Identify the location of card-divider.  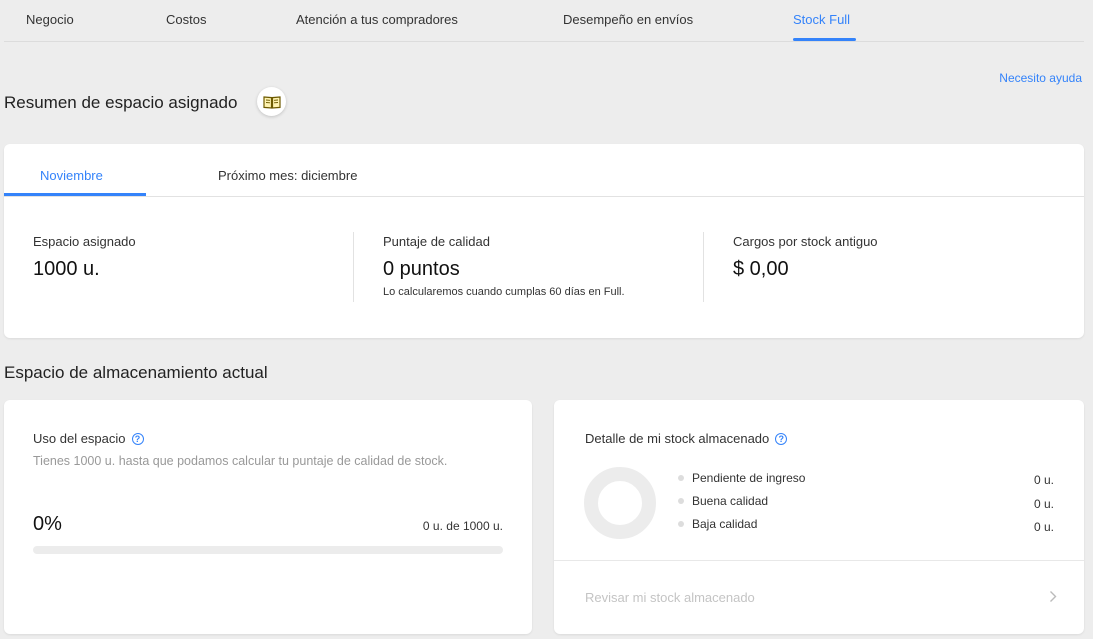
(819, 560).